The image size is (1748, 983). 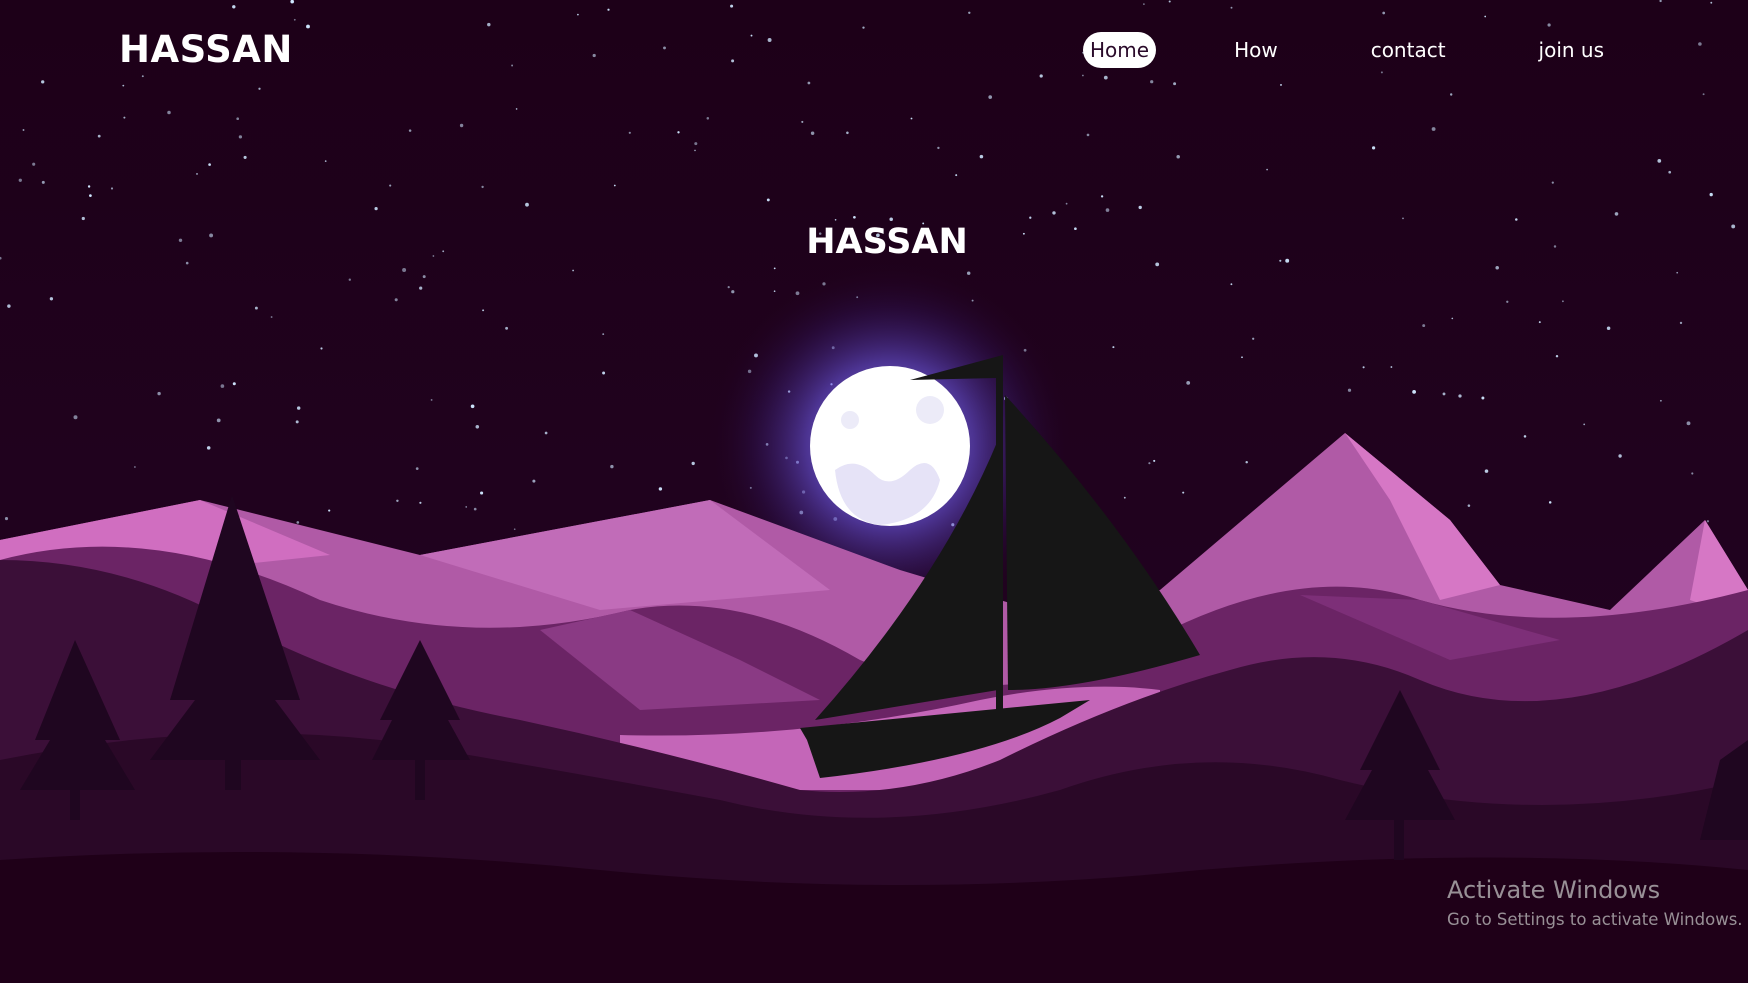 I want to click on nav-how: How, so click(x=1256, y=50).